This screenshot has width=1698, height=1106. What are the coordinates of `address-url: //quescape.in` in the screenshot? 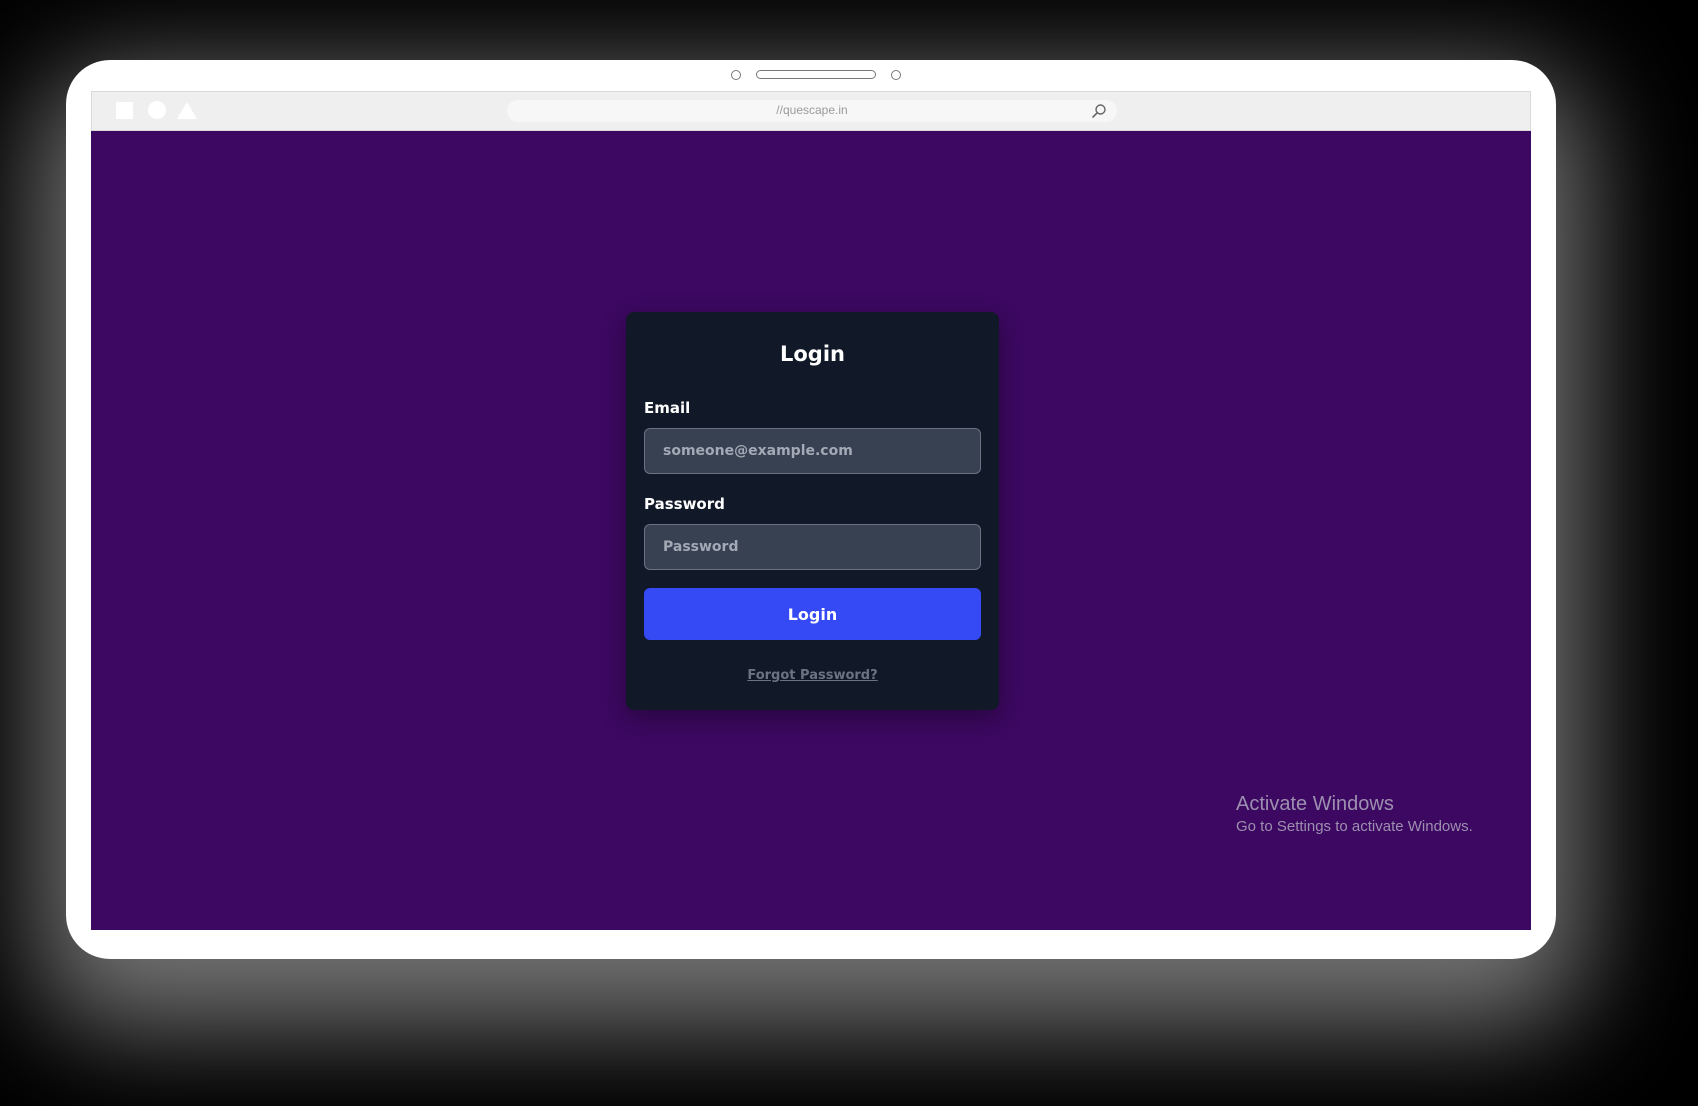 It's located at (812, 110).